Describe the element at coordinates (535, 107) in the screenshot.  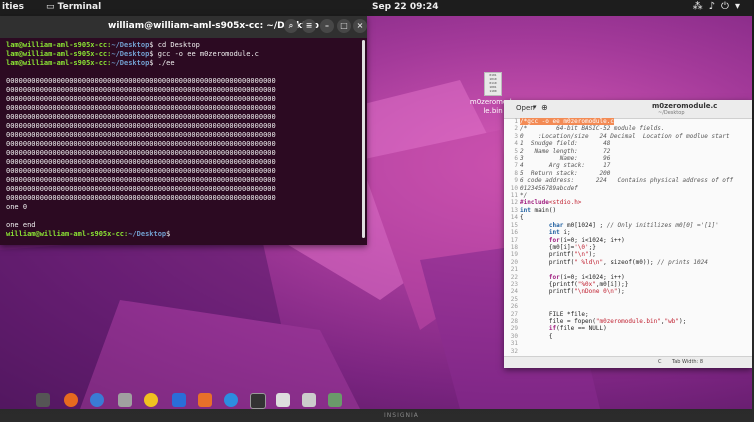
I see `chevron-down-icon: ▾` at that location.